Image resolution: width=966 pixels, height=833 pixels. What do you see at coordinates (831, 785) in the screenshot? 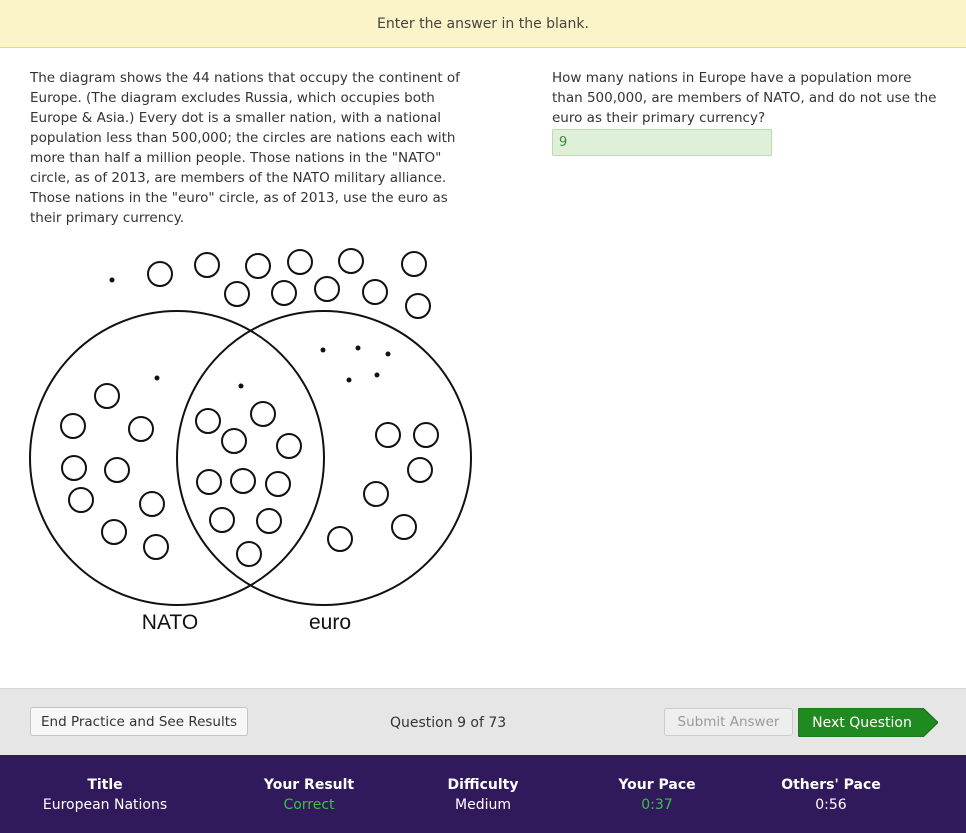
I see `stat-others-pace-label: Others' Pace` at bounding box center [831, 785].